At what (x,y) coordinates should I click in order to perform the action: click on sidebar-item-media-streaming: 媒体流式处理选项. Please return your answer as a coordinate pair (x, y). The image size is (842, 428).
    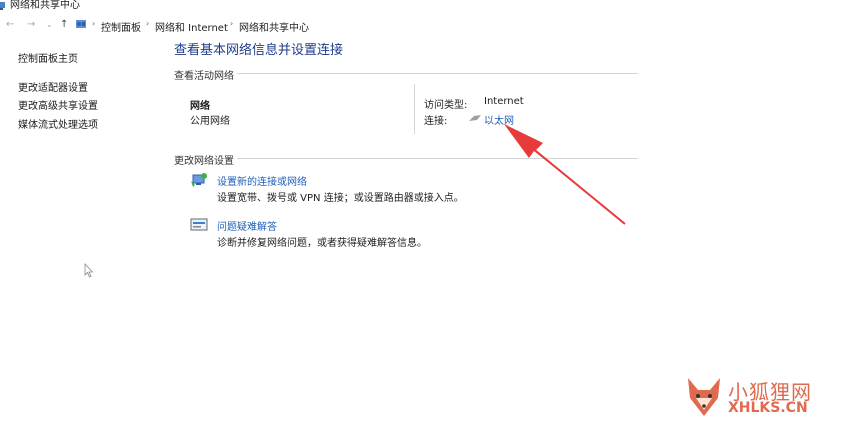
    Looking at the image, I should click on (58, 123).